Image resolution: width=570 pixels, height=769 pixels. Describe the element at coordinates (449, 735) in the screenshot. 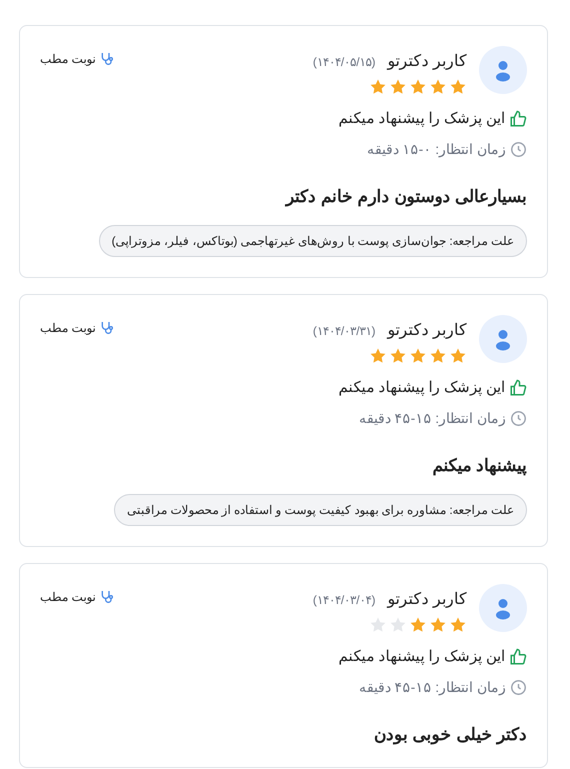

I see `review-comment: دکتر خیلی خوبی بودن` at that location.